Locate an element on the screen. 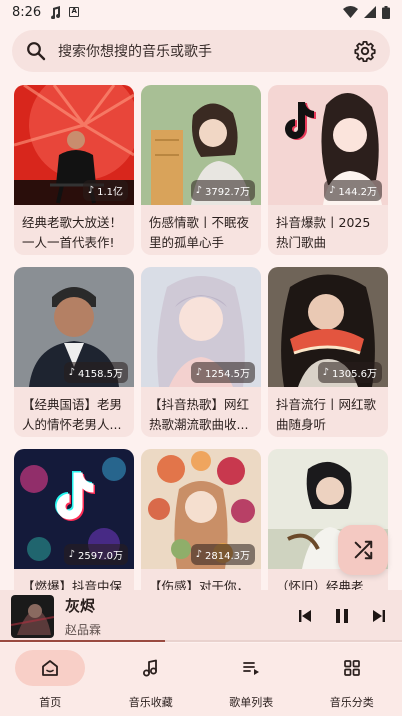  play-count-badge: ♪ 2814.3万 is located at coordinates (222, 554).